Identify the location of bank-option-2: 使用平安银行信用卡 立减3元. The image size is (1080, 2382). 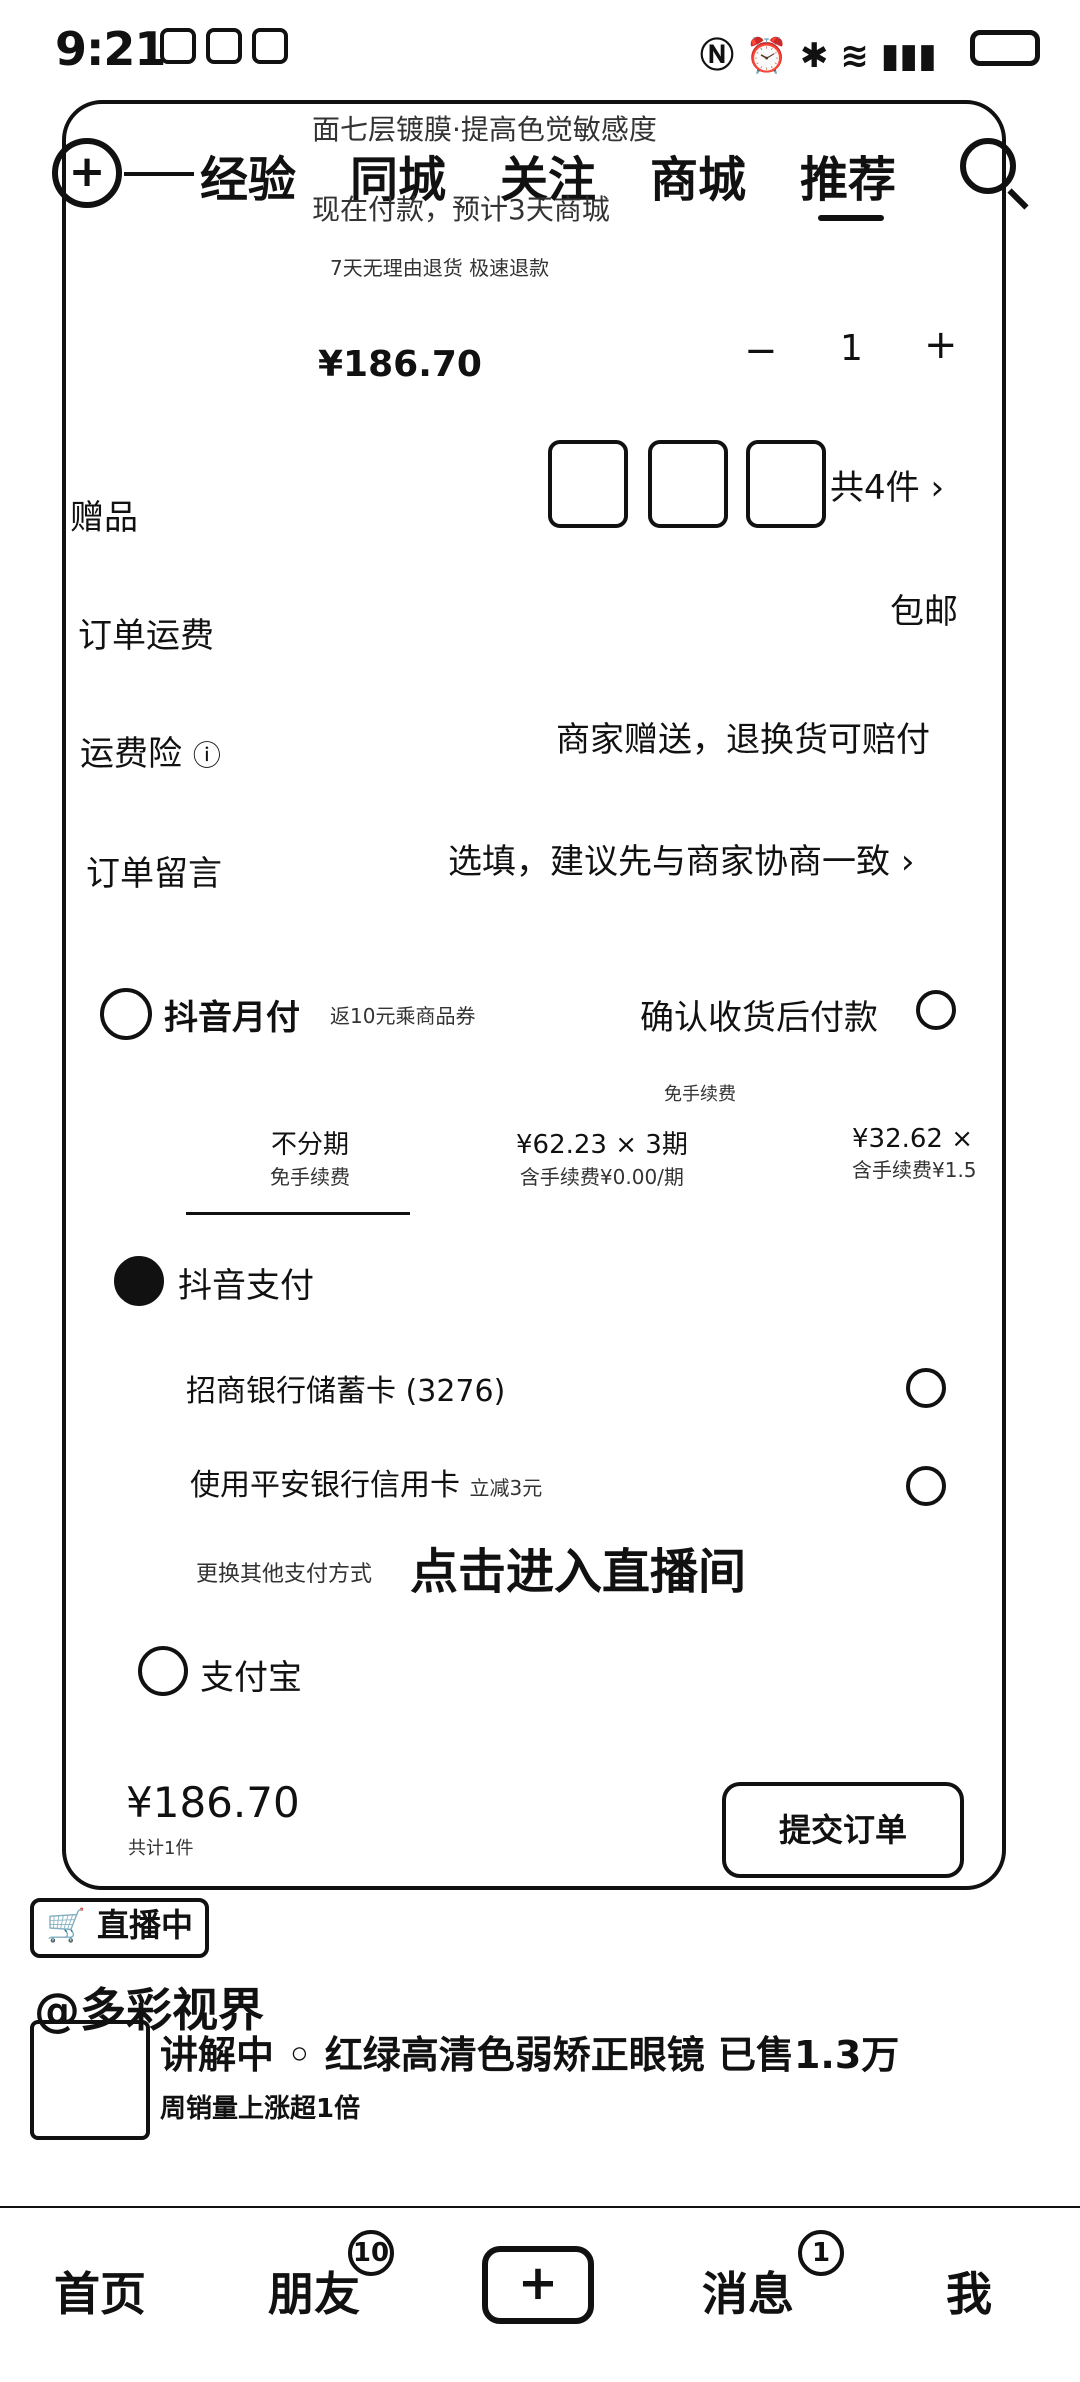
(366, 1482).